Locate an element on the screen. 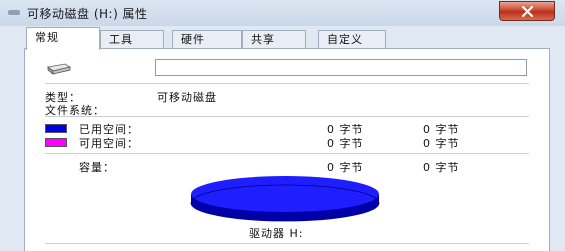 This screenshot has width=565, height=251. capacity-bytes: 0 字节 is located at coordinates (345, 167).